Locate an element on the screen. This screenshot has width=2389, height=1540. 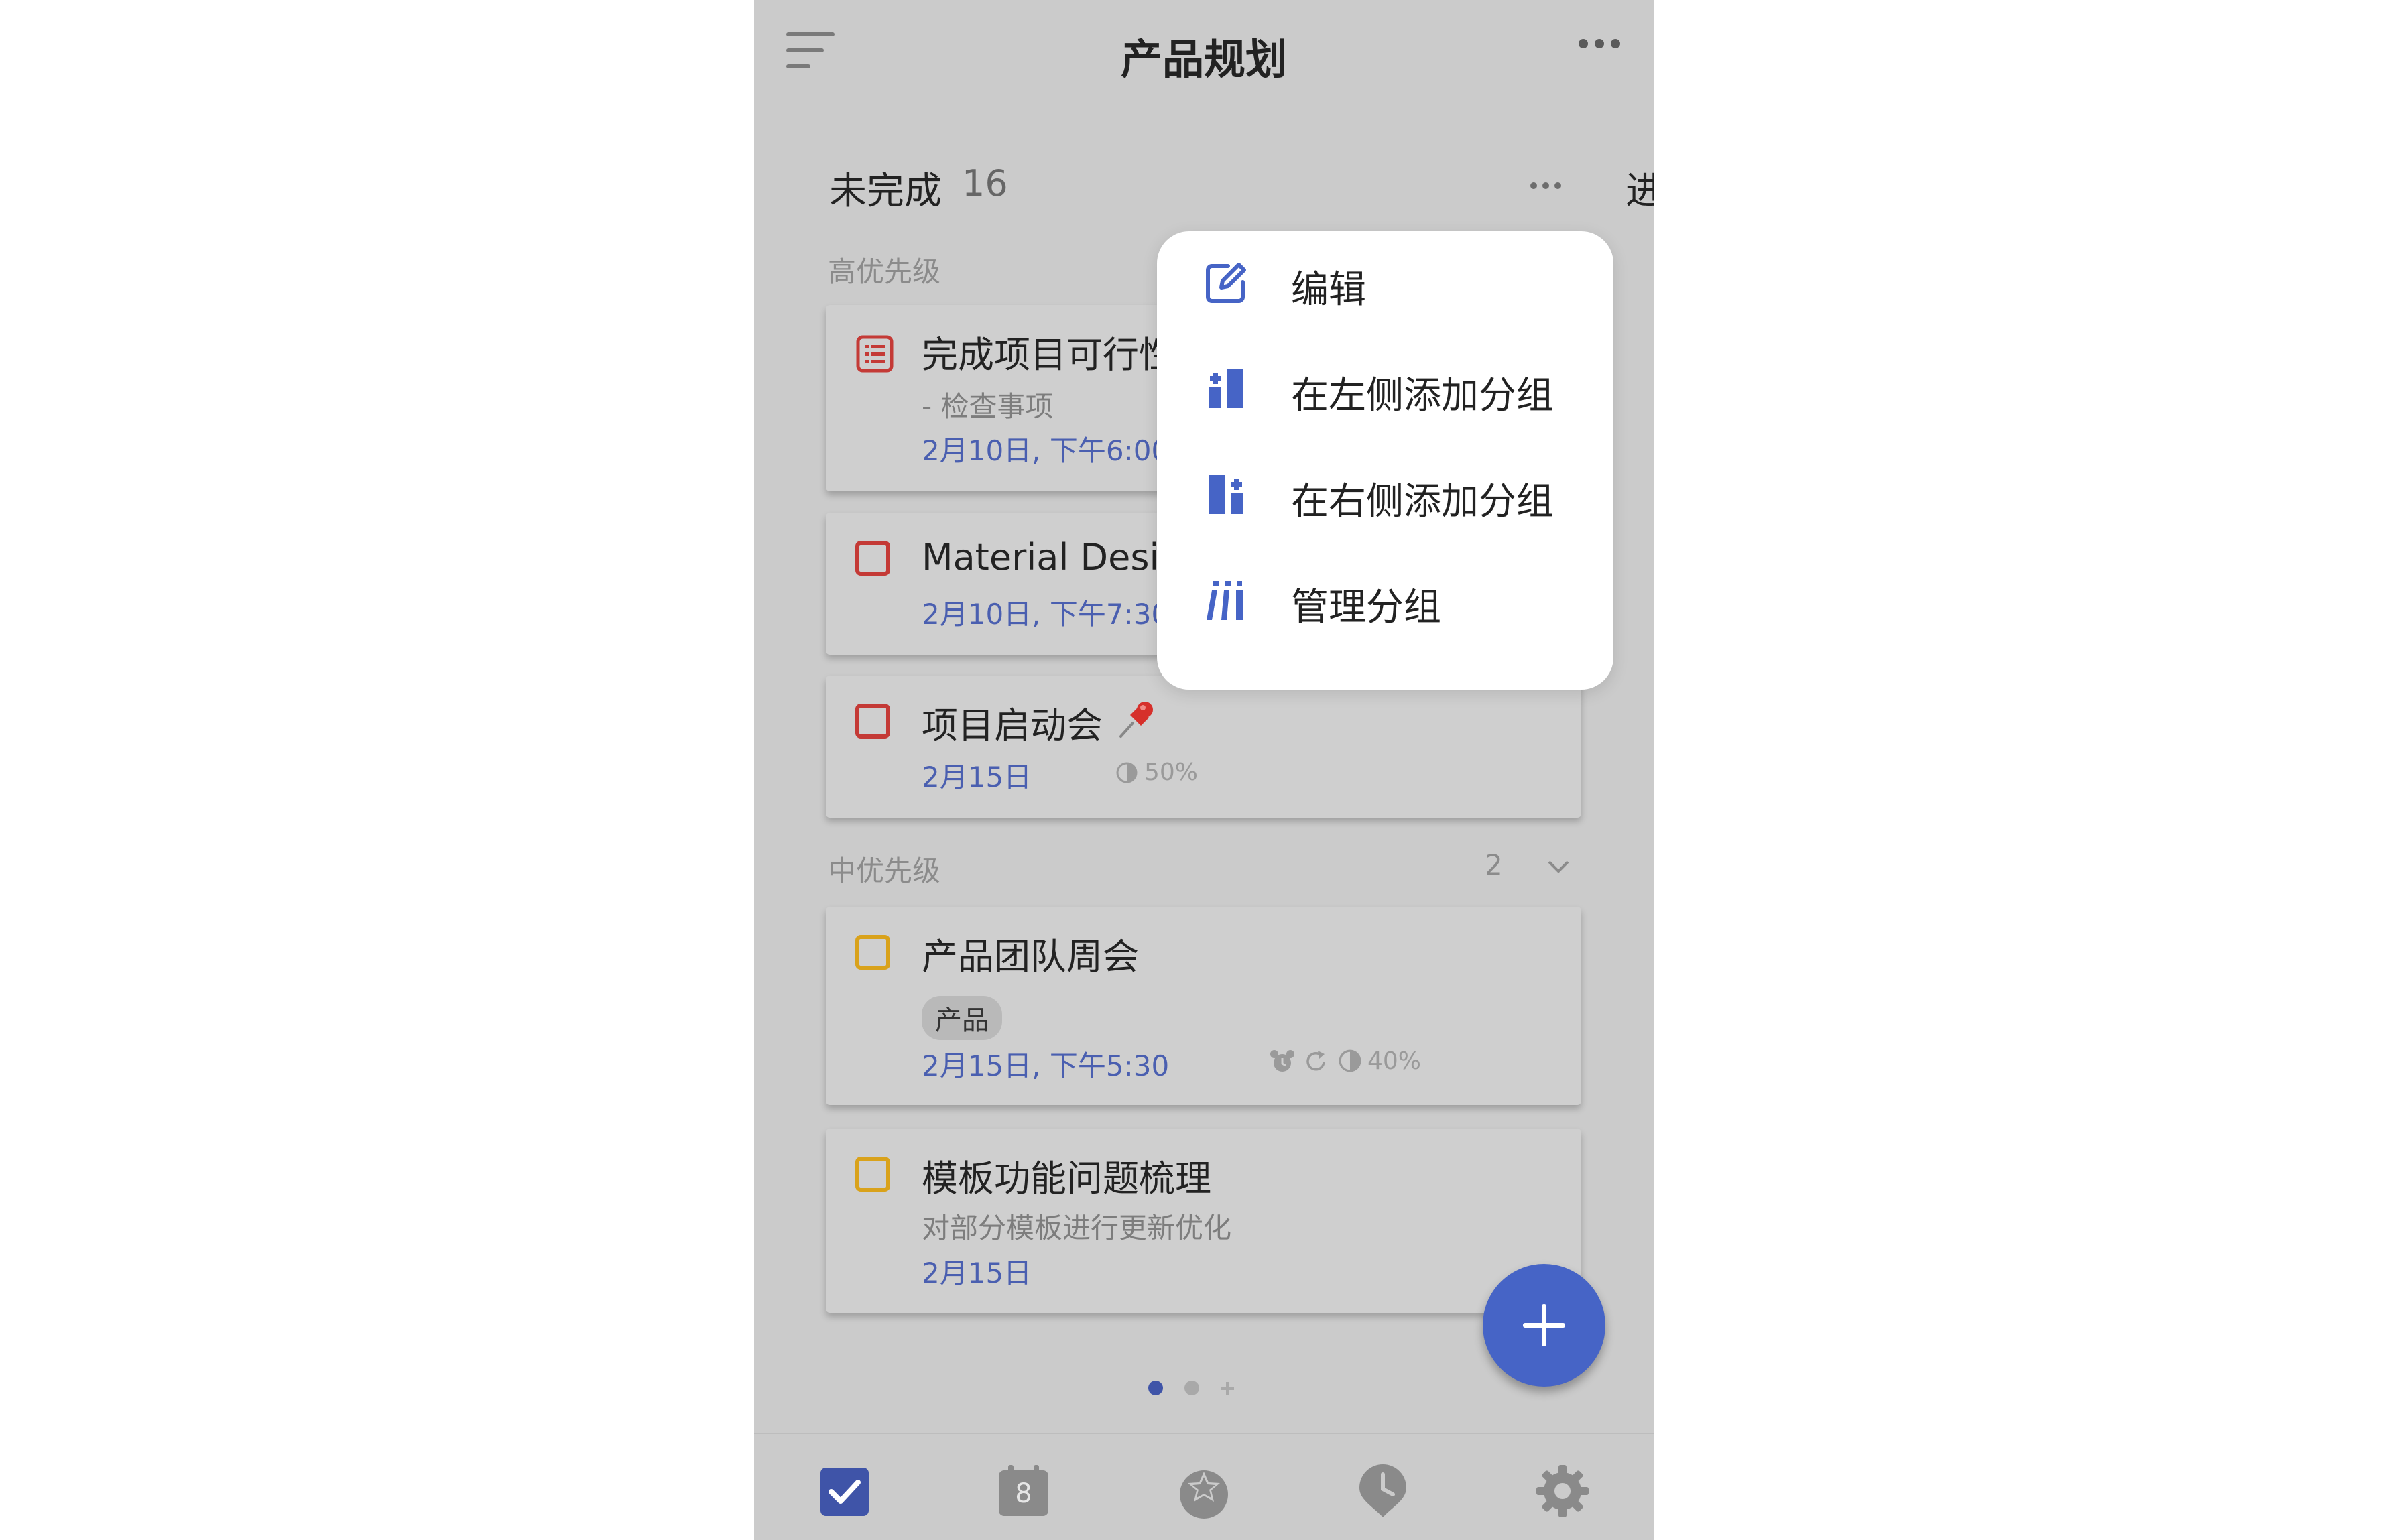
task-card: 项目启动会 2月15日 50% is located at coordinates (1203, 747).